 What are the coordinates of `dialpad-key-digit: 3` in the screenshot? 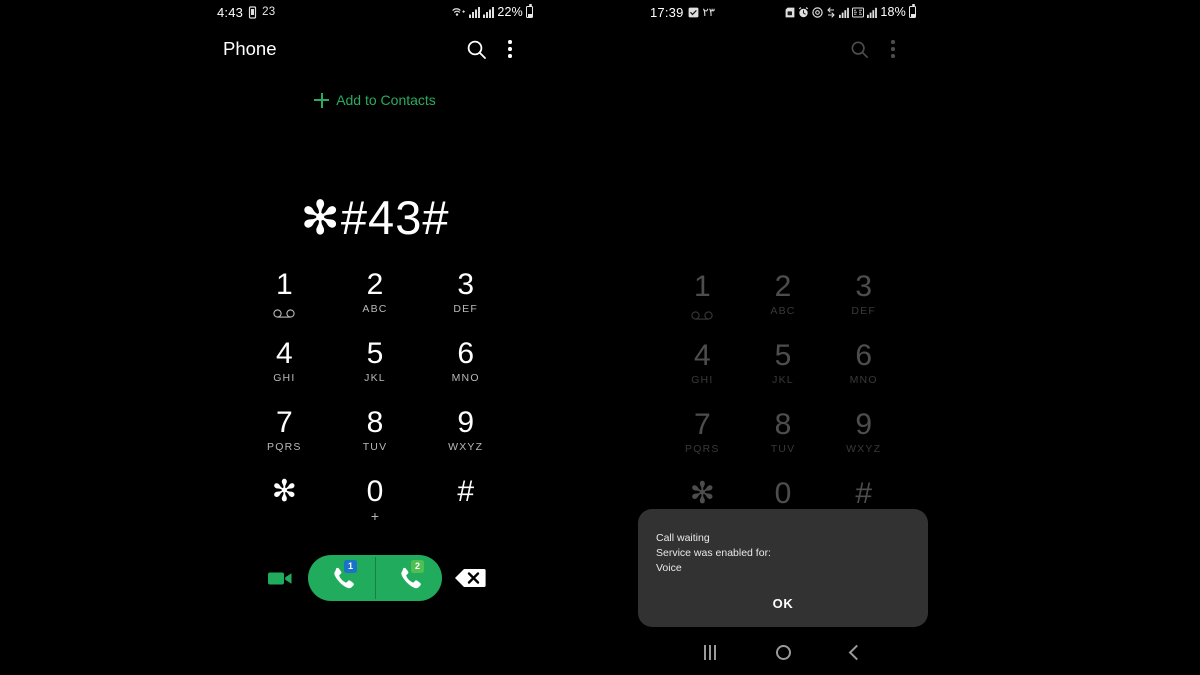 It's located at (465, 284).